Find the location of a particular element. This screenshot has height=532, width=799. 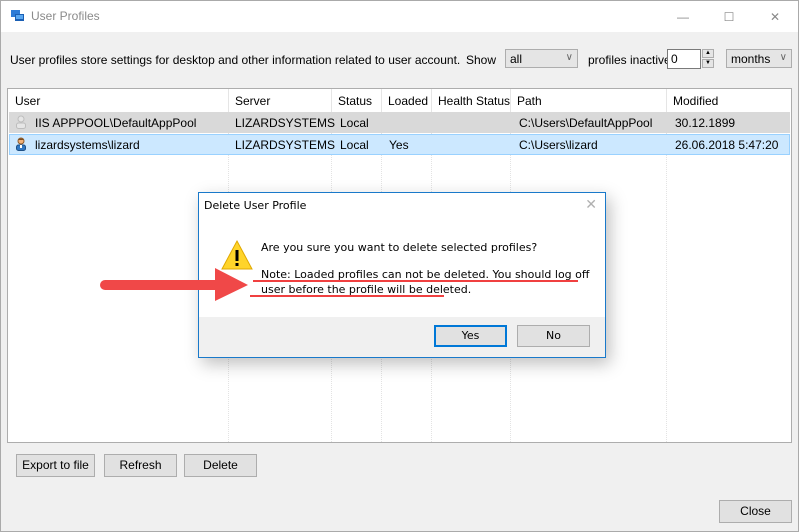

show-filter-value: all is located at coordinates (516, 59).